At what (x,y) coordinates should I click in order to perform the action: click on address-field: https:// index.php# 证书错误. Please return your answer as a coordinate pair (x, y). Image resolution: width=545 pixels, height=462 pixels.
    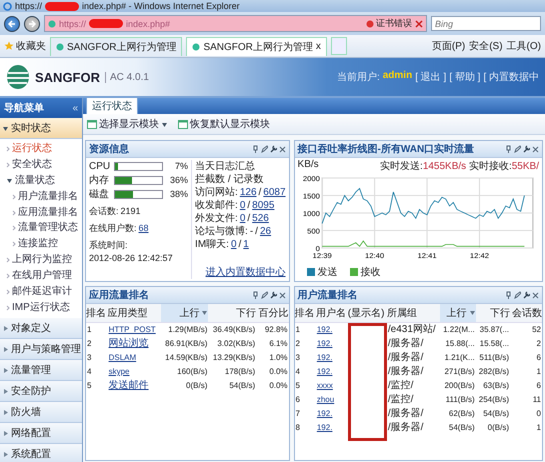
    Looking at the image, I should click on (235, 23).